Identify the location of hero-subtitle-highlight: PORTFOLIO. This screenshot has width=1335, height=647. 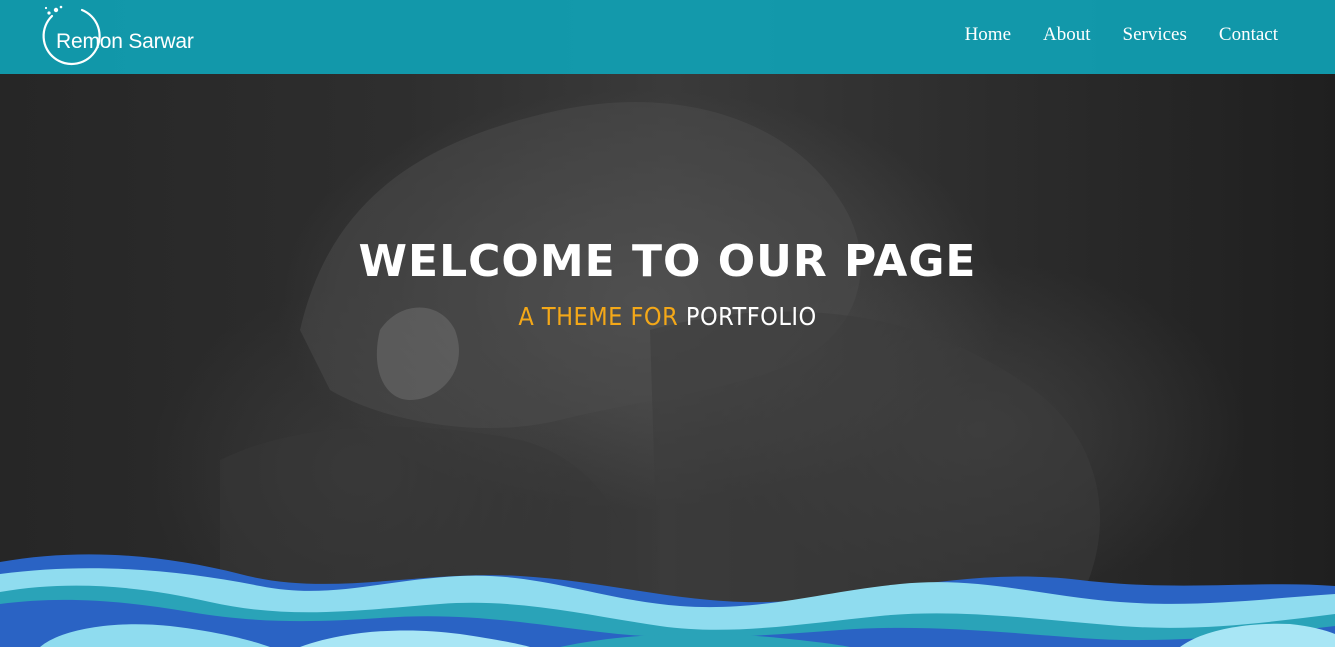
(751, 316).